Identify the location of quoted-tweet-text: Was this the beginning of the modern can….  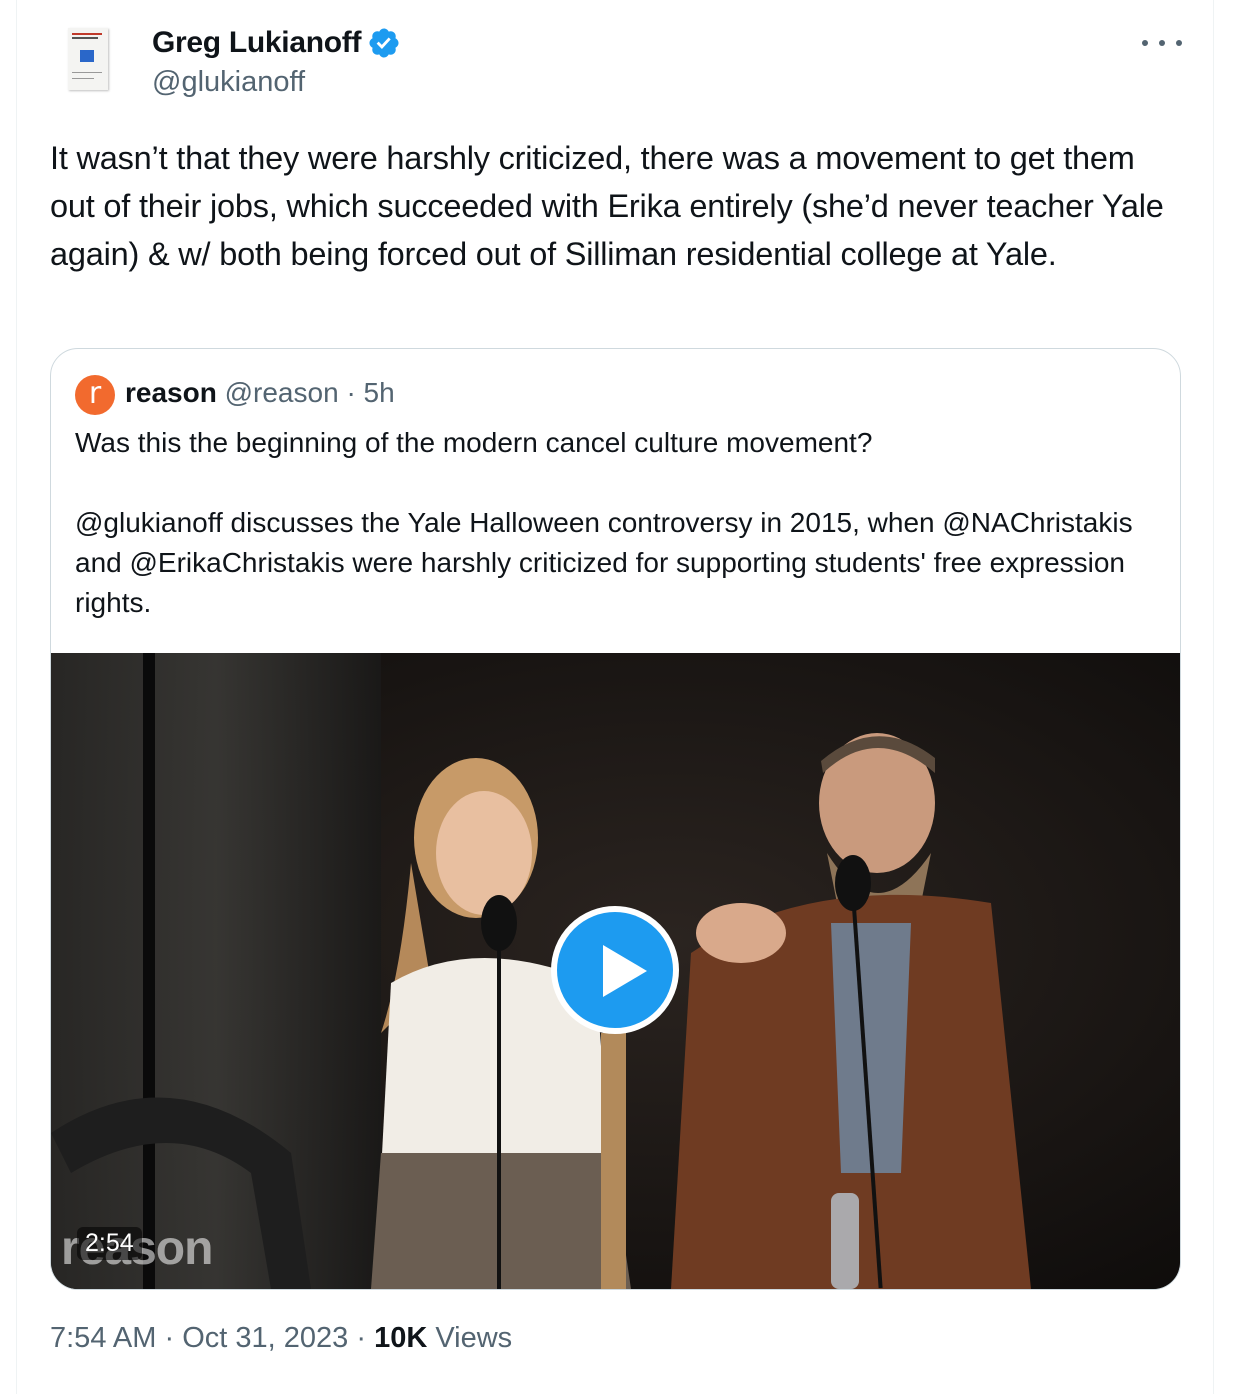
(604, 522).